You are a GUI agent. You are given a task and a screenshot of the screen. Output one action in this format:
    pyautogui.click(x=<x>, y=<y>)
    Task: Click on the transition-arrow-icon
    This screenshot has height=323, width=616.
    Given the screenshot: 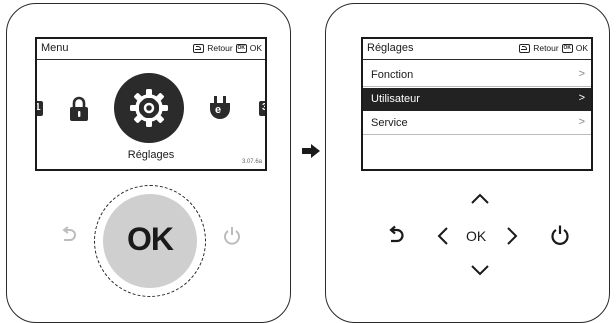 What is the action you would take?
    pyautogui.click(x=311, y=151)
    